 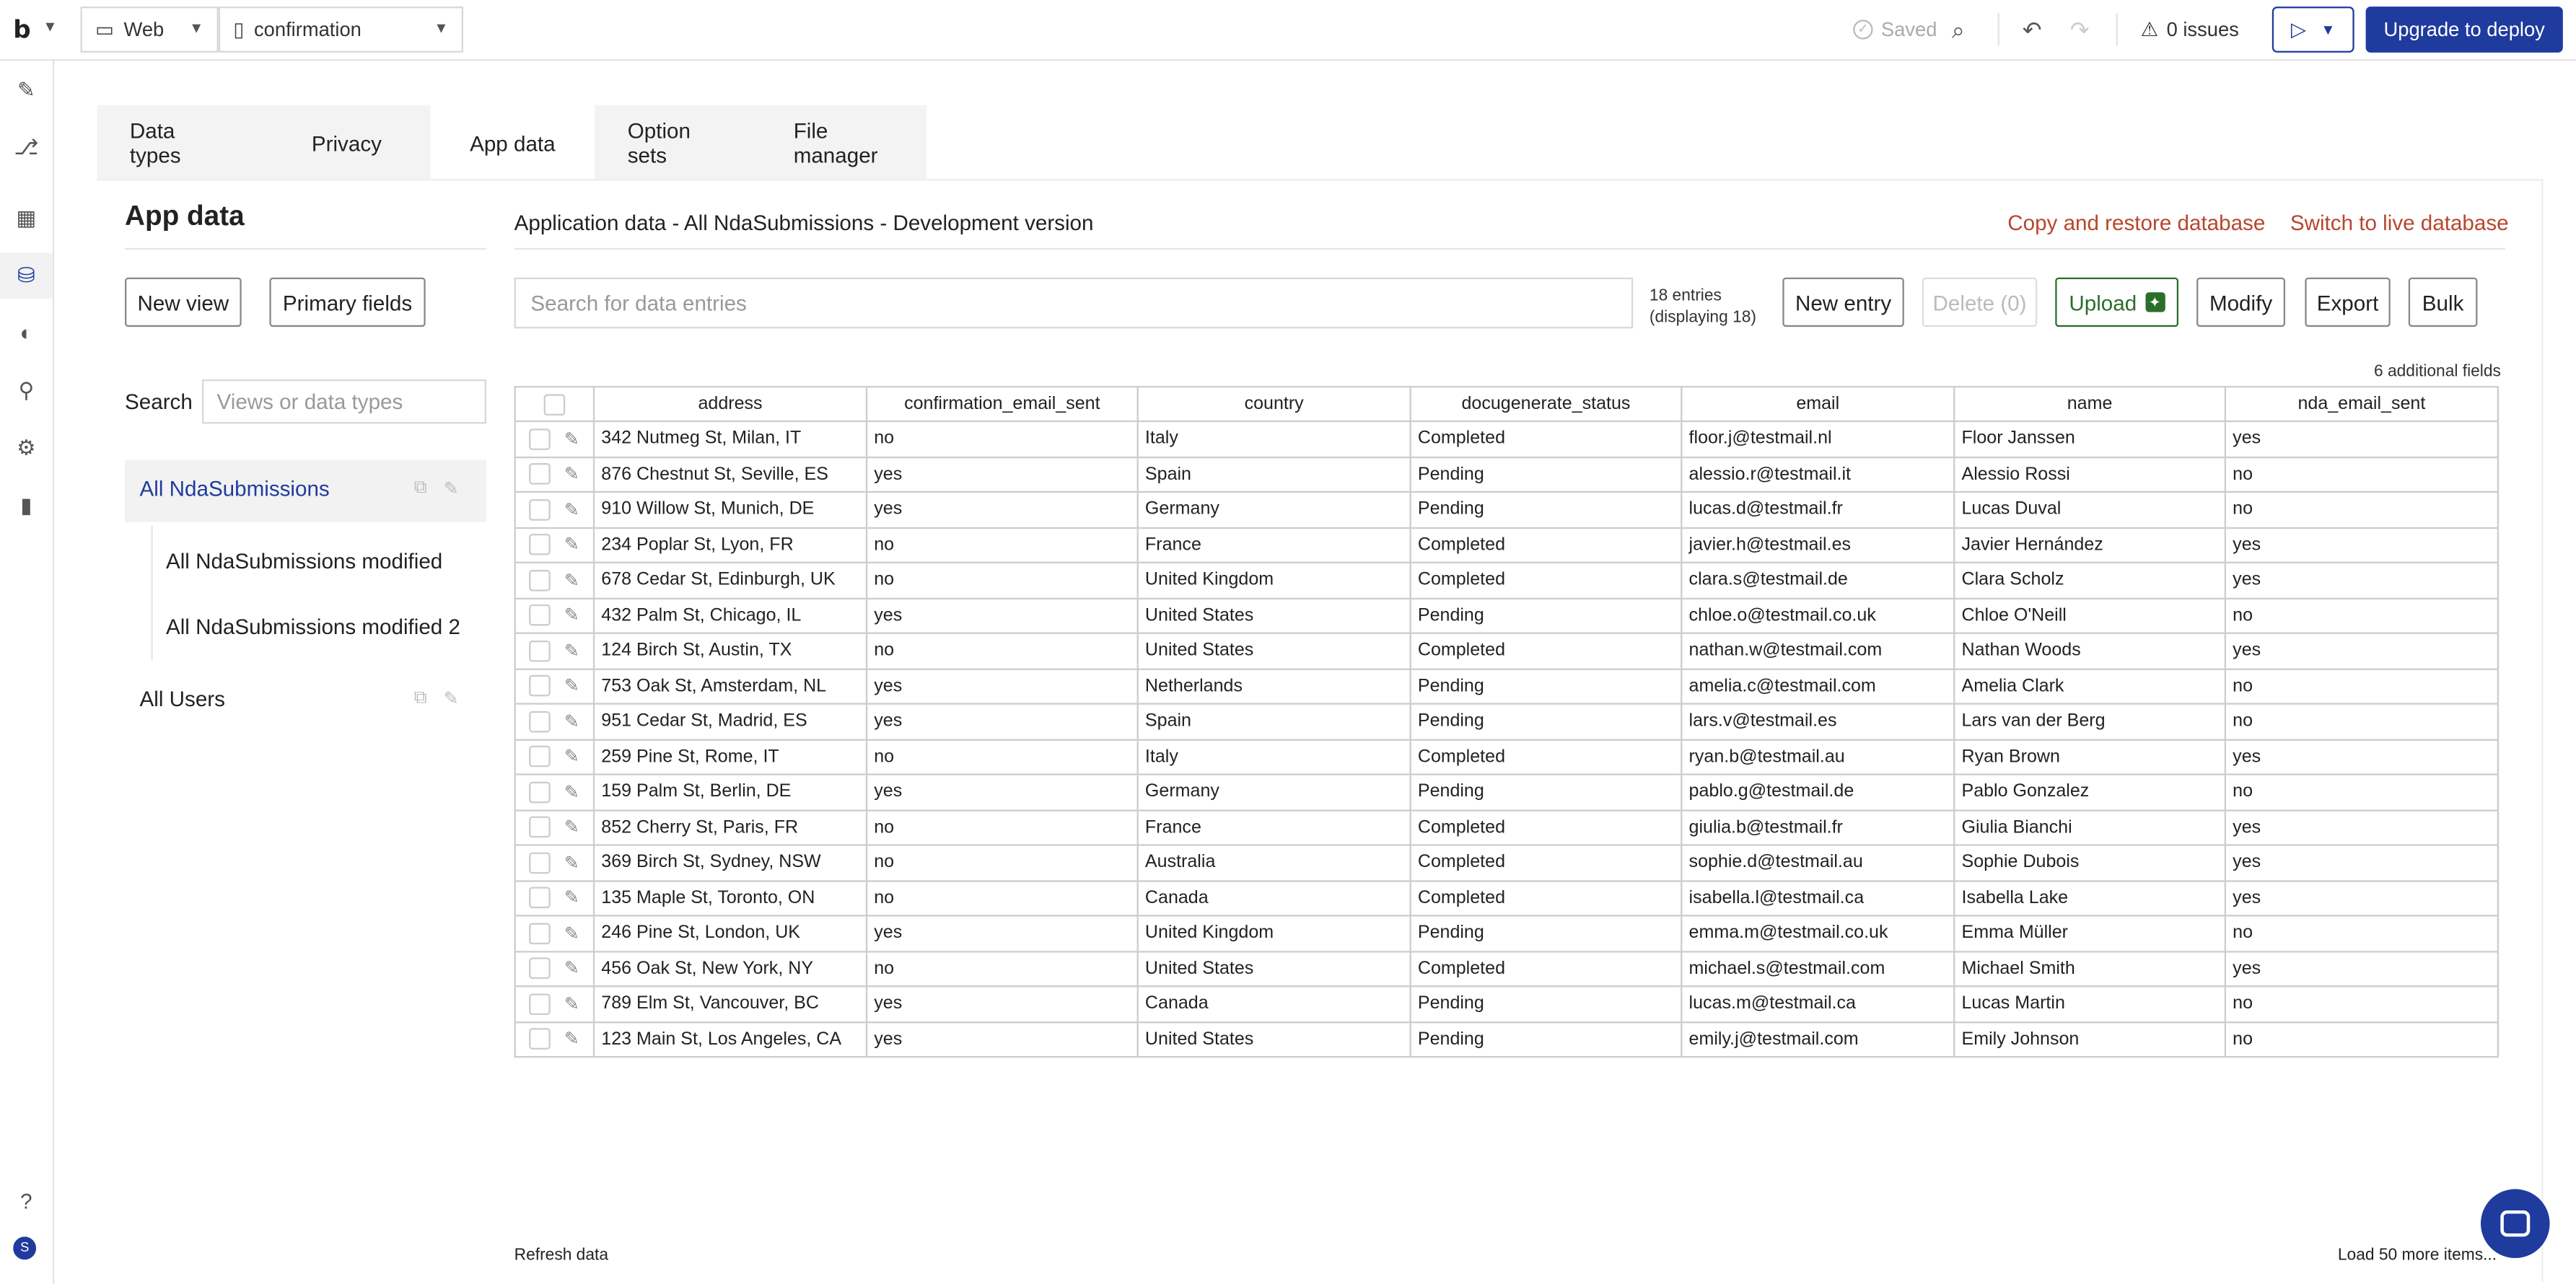 I want to click on modify-button: Modify, so click(x=2241, y=302).